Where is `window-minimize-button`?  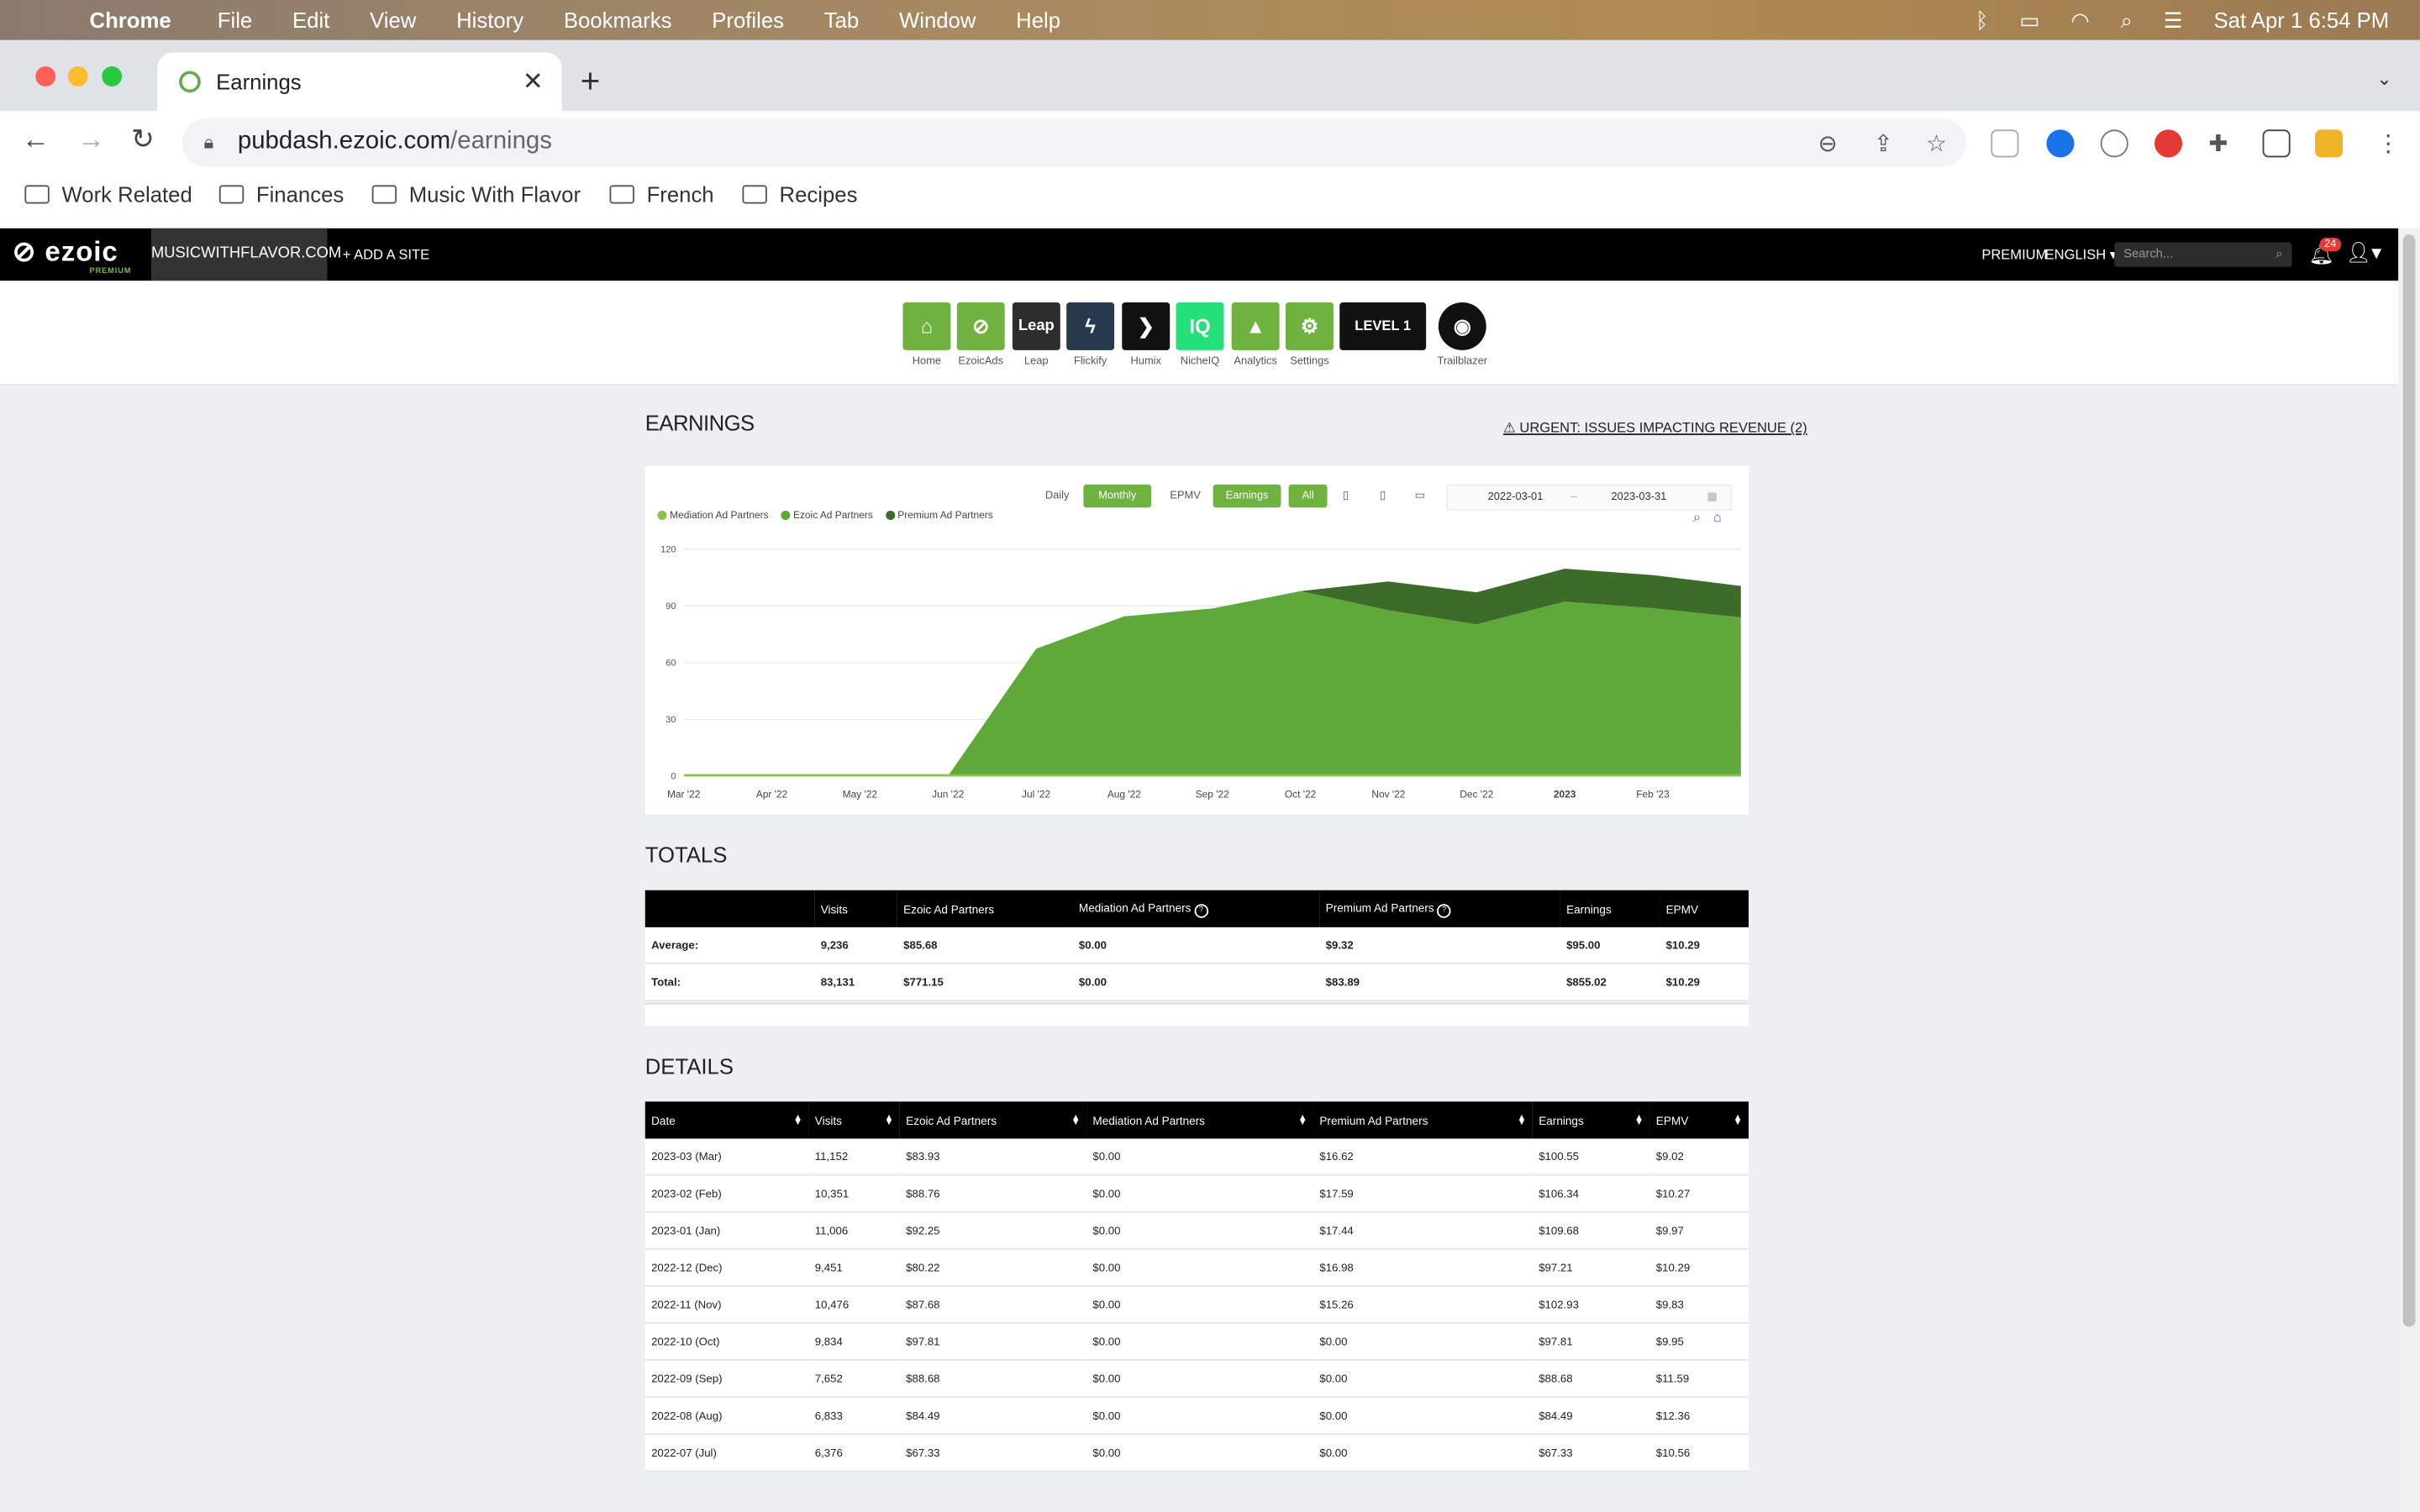
window-minimize-button is located at coordinates (77, 76).